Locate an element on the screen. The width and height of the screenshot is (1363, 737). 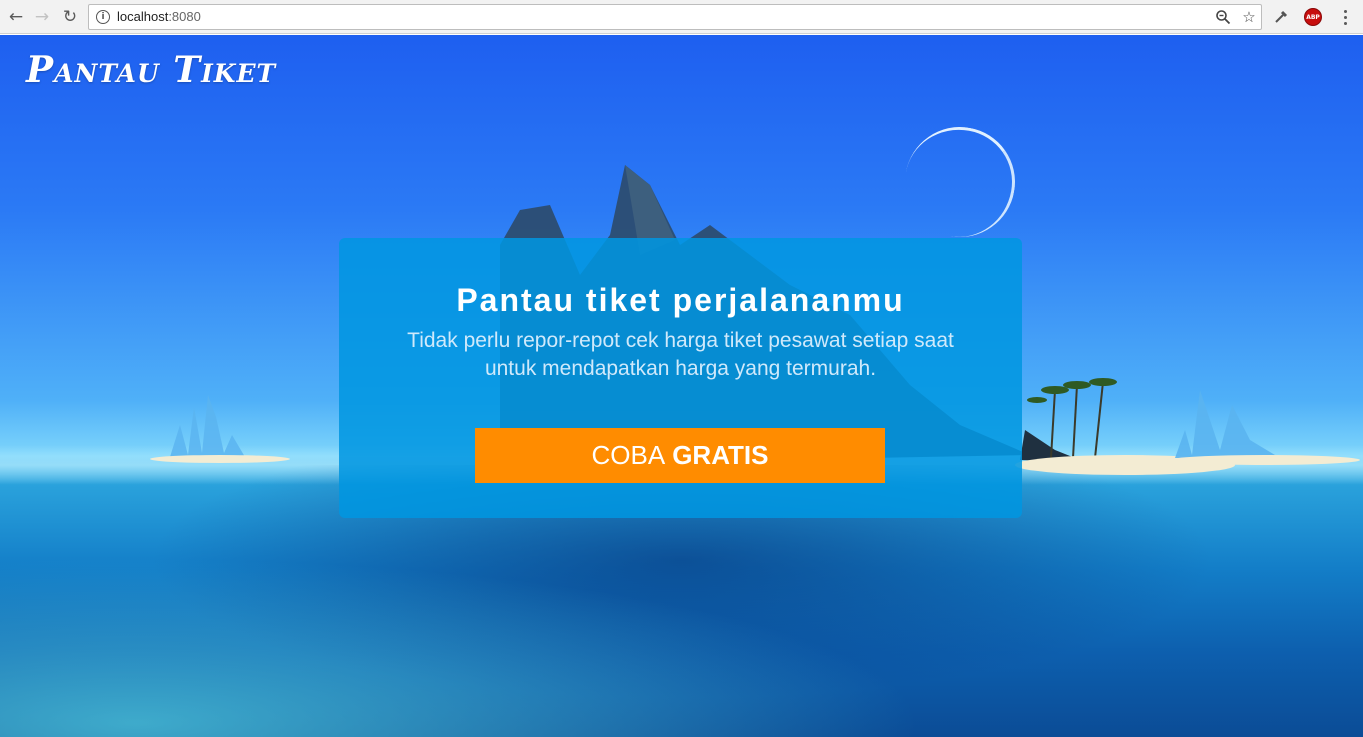
hero-title: Pantau tiket perjalananmu is located at coordinates (680, 300).